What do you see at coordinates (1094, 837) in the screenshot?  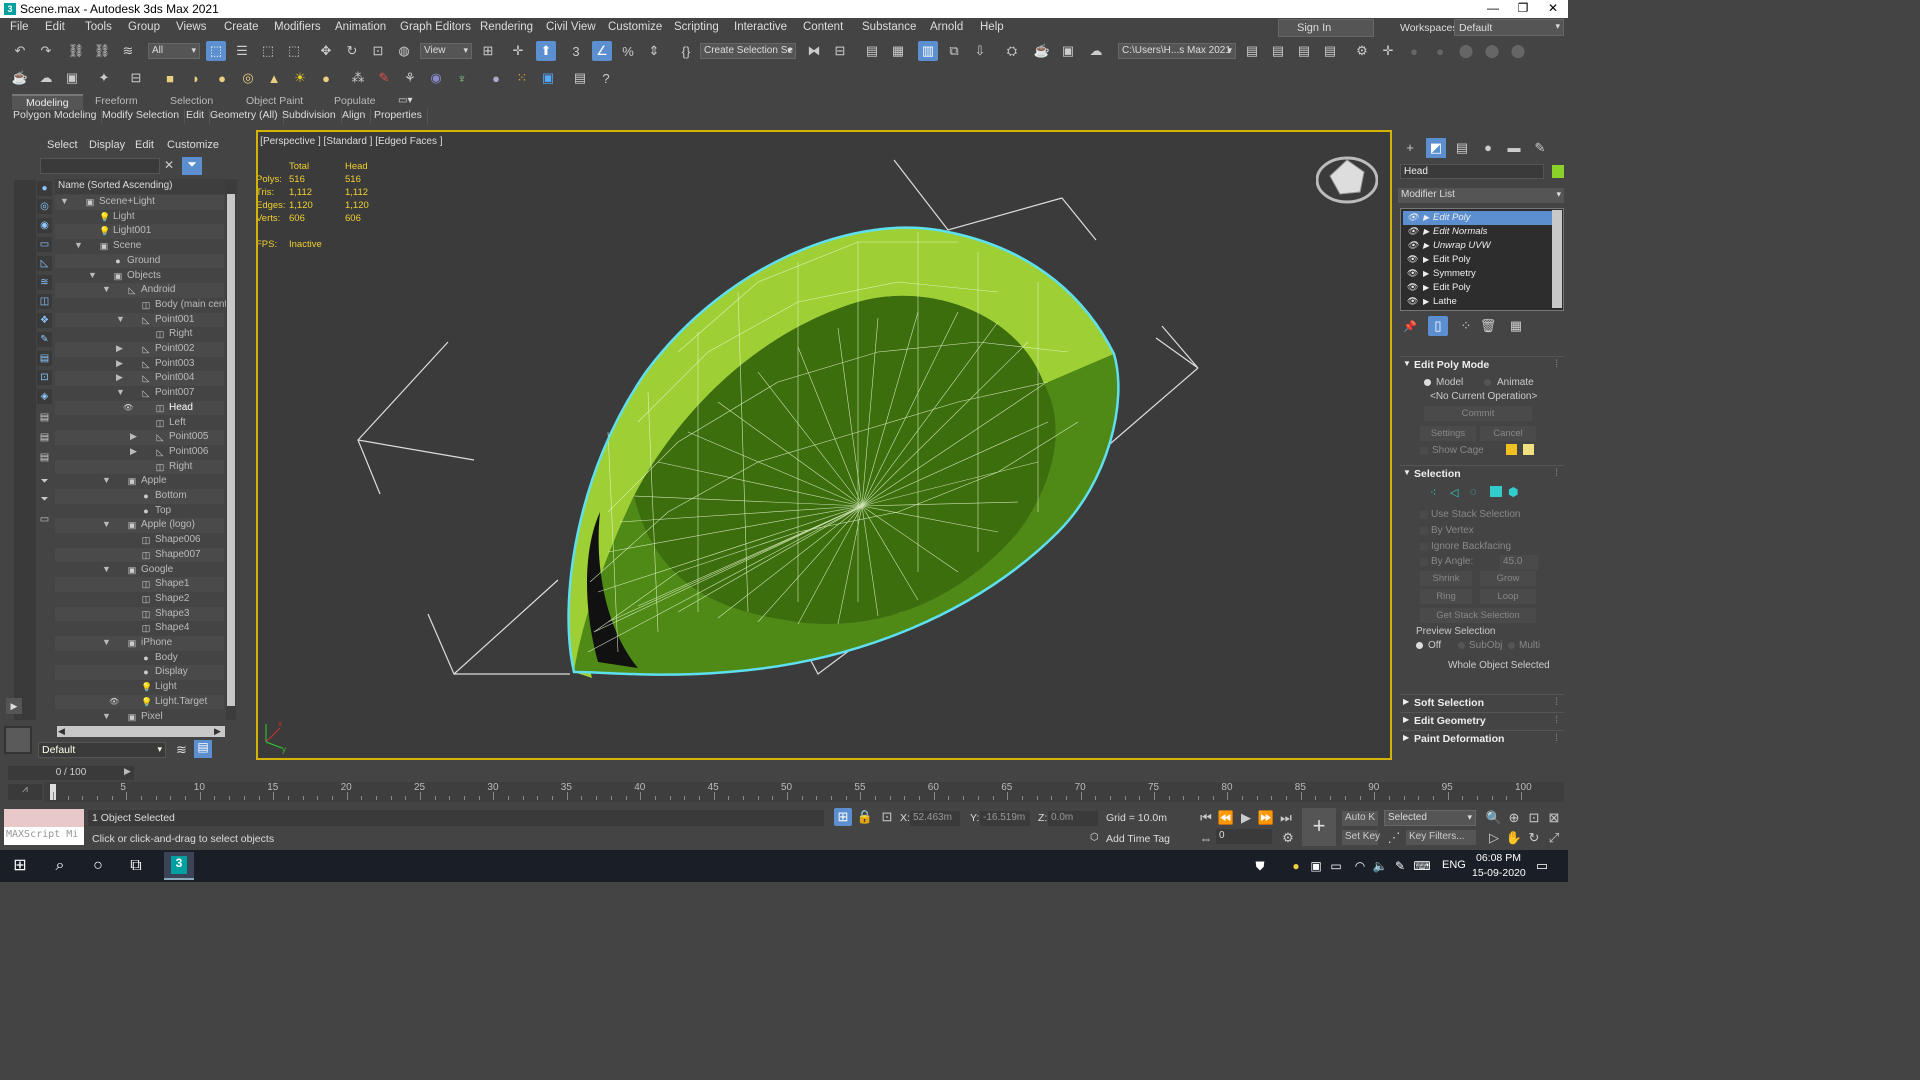 I see `time-tag-icon: ⬡` at bounding box center [1094, 837].